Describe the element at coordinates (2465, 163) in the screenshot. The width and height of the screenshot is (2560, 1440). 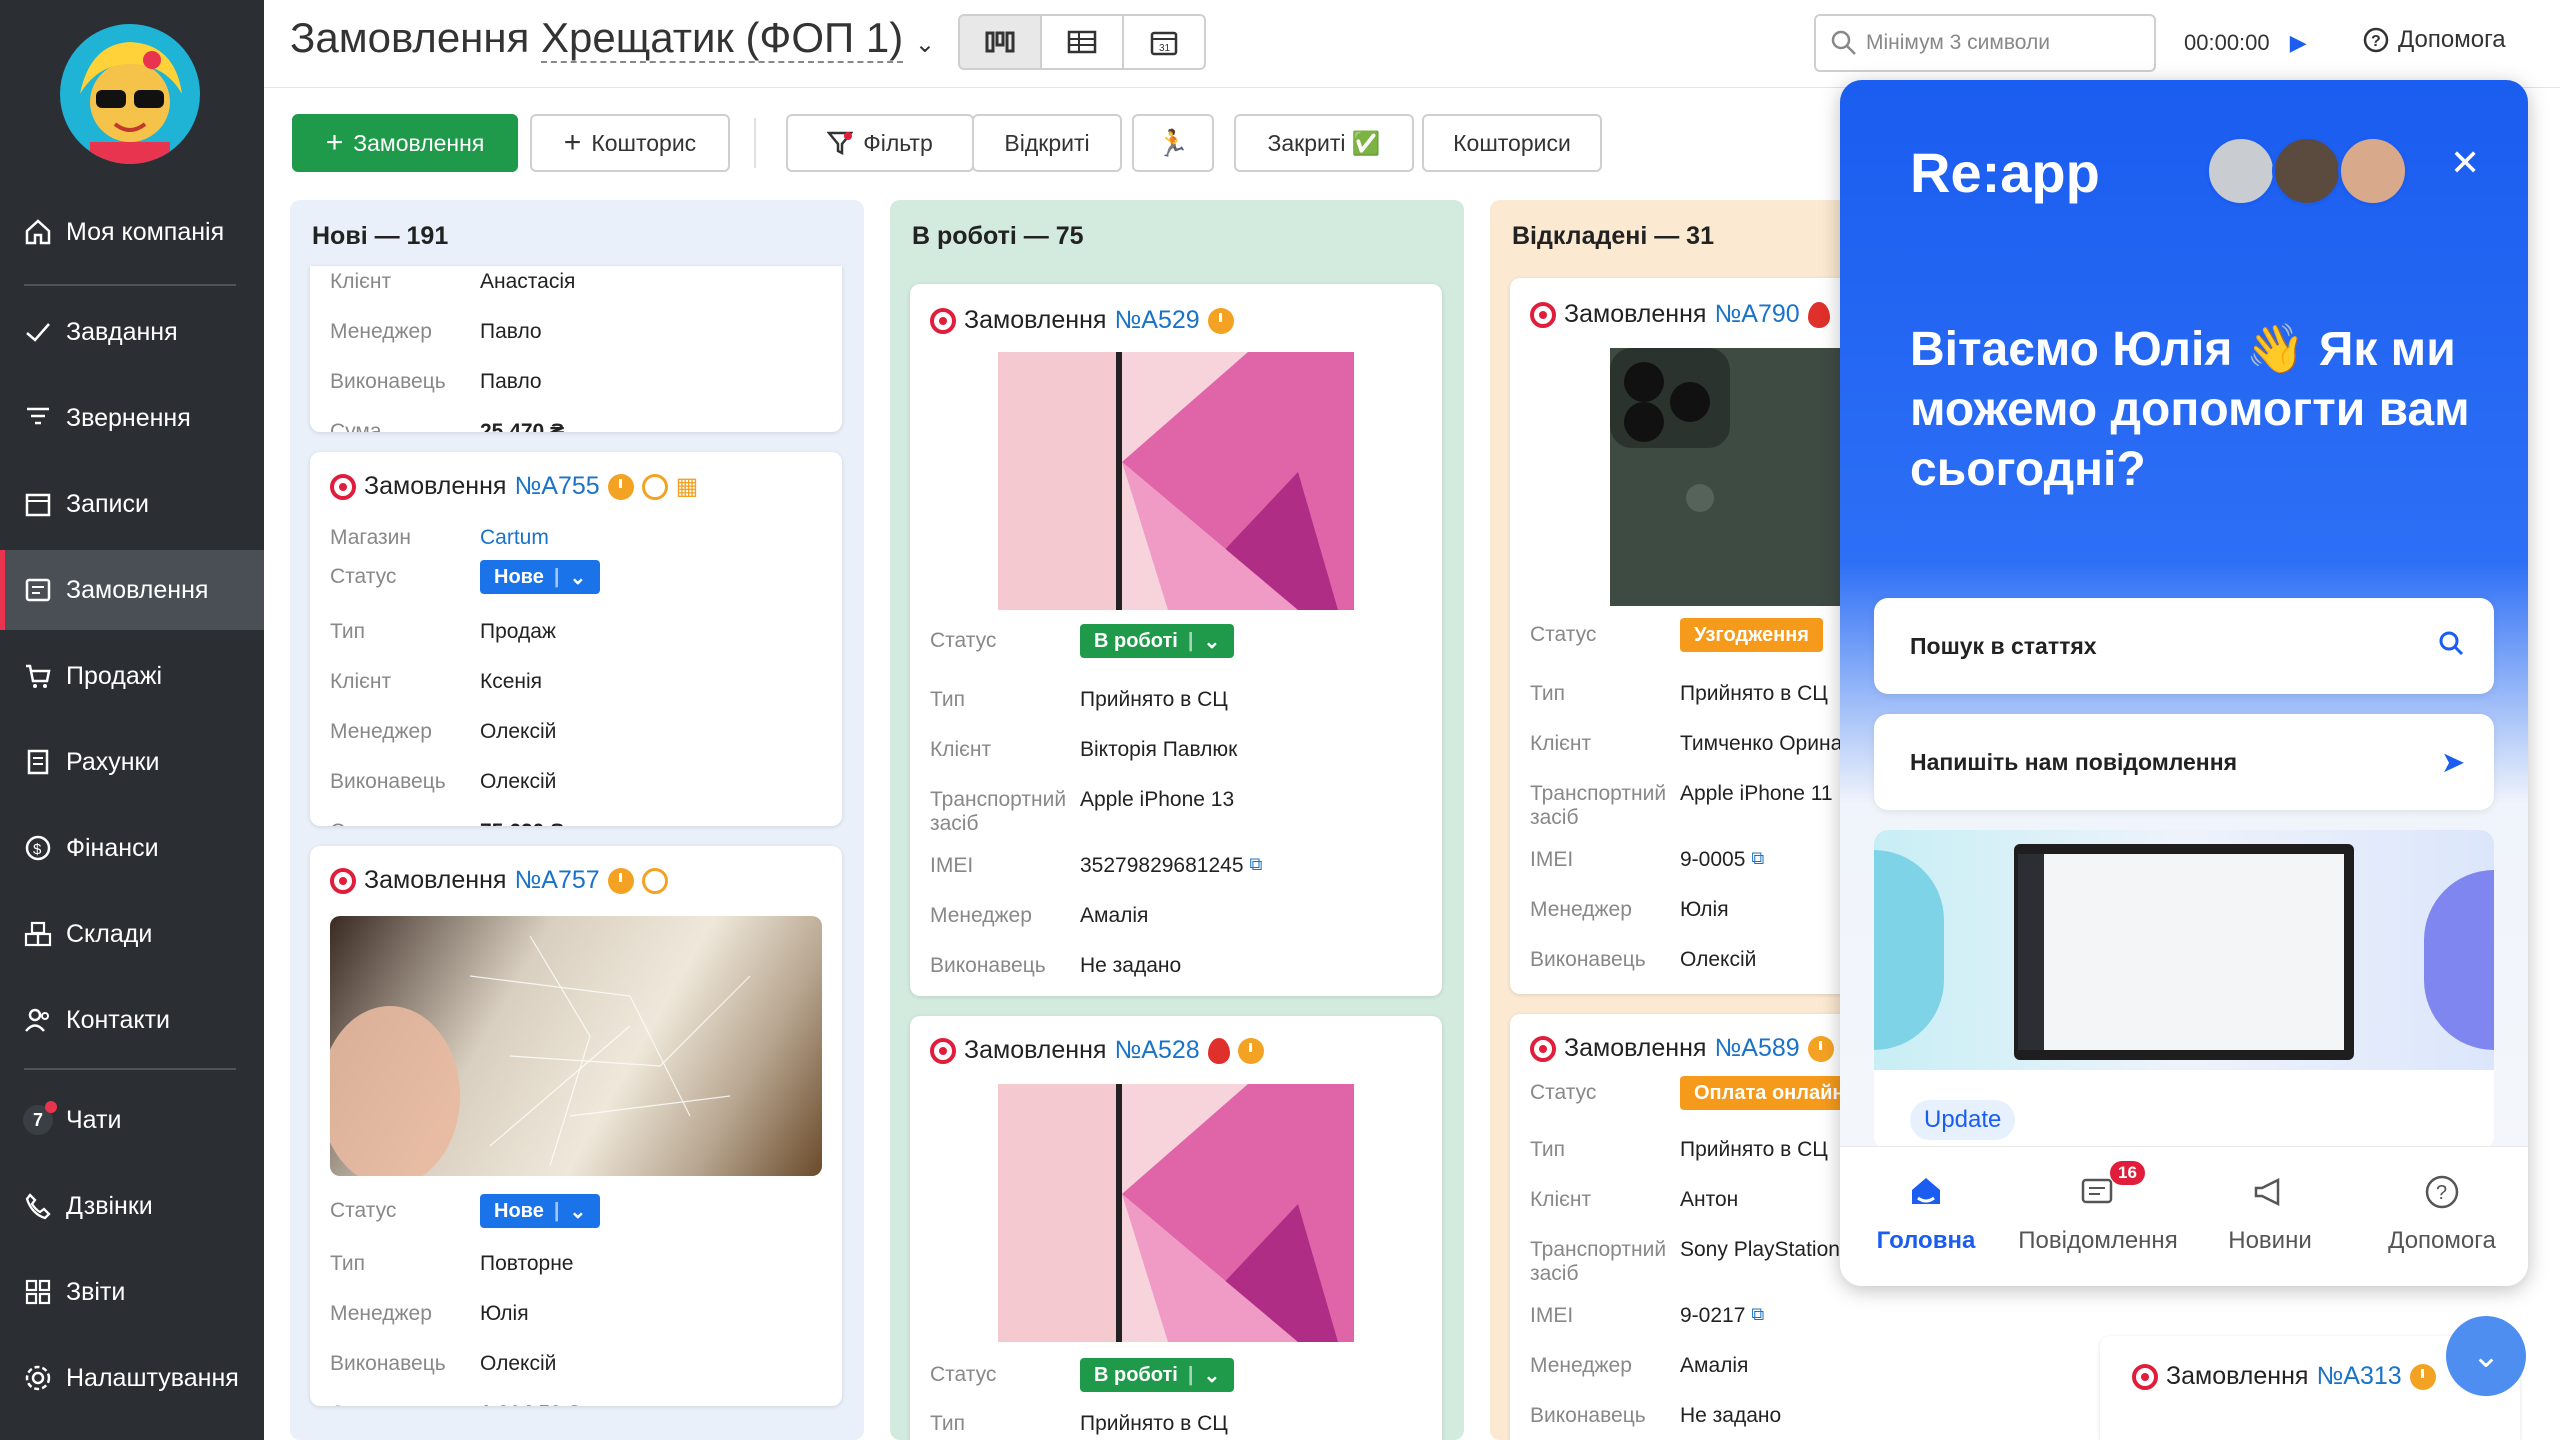
I see `close-icon: ✕` at that location.